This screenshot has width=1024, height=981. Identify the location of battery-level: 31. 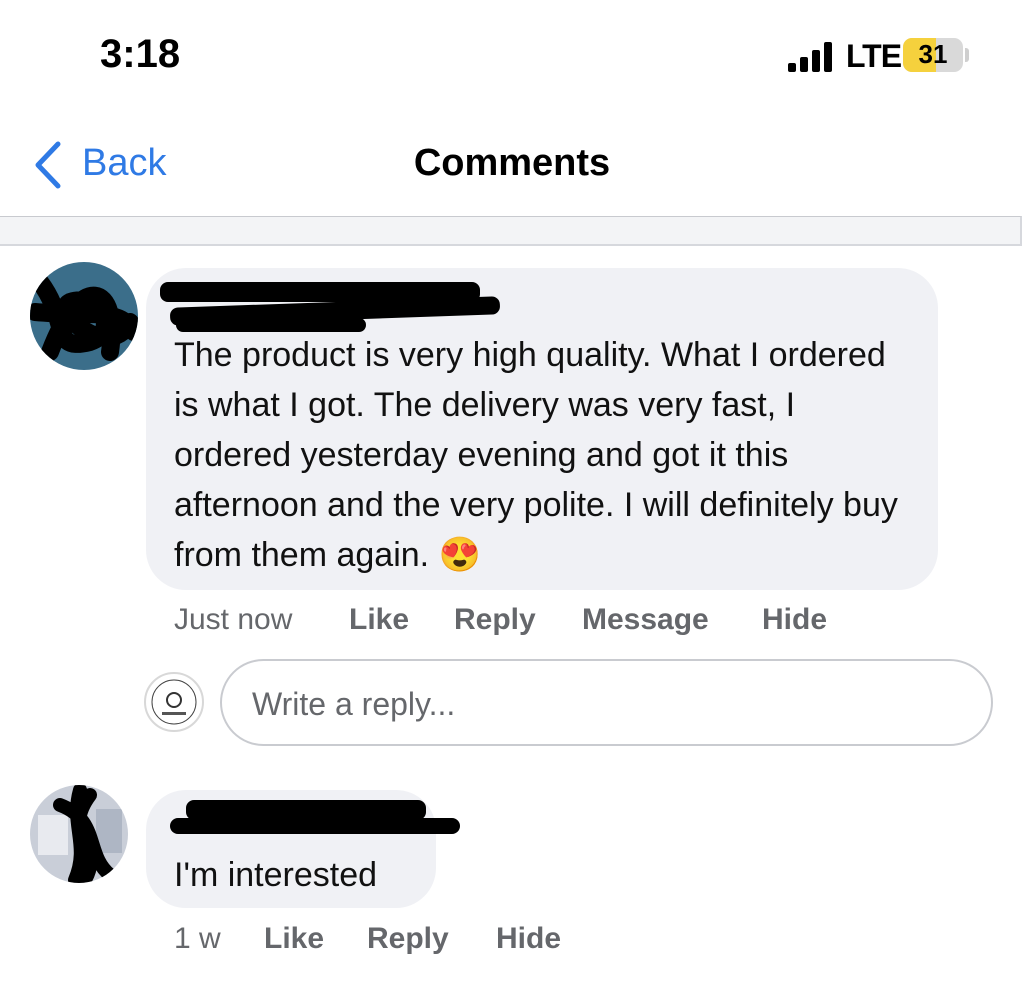
(933, 54).